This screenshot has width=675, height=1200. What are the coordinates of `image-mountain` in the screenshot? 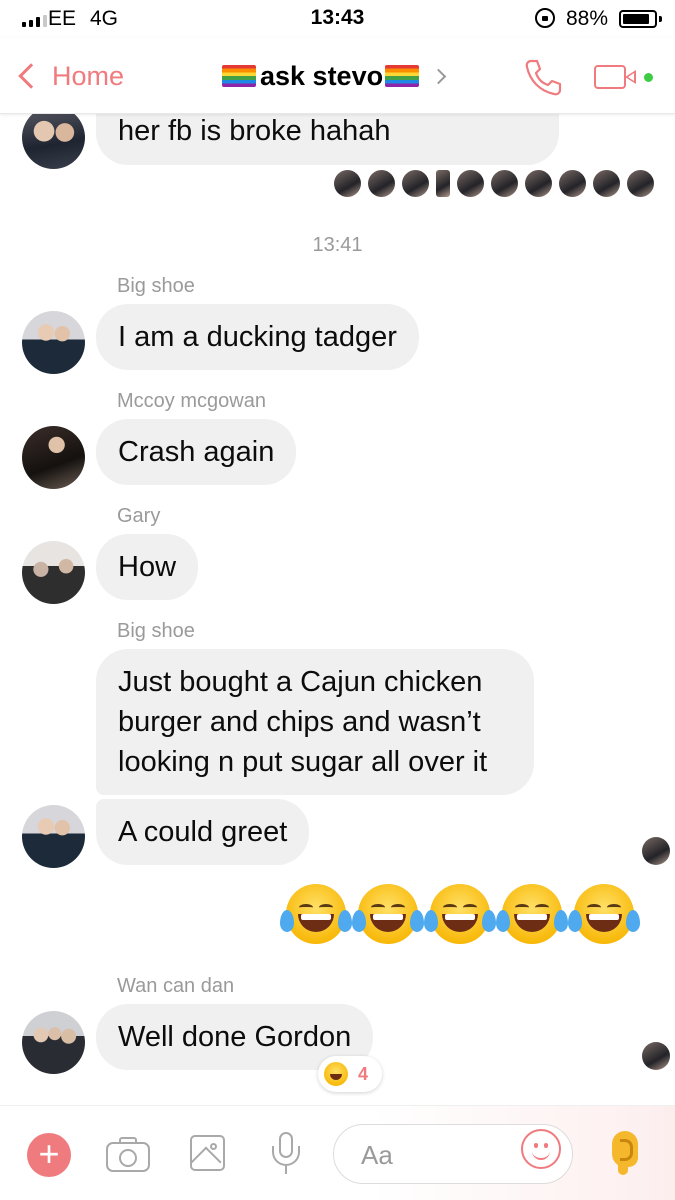 It's located at (207, 1157).